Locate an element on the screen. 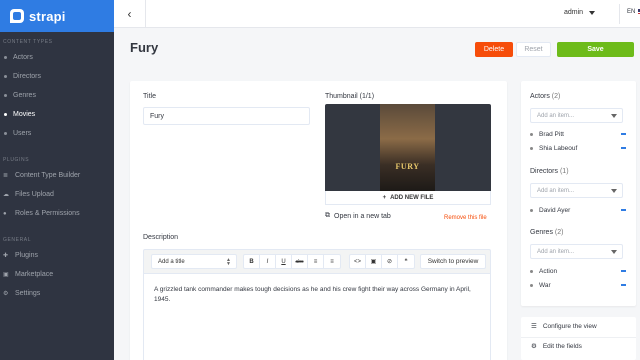 The width and height of the screenshot is (640, 360). sidebar-item-label: Actors is located at coordinates (23, 57).